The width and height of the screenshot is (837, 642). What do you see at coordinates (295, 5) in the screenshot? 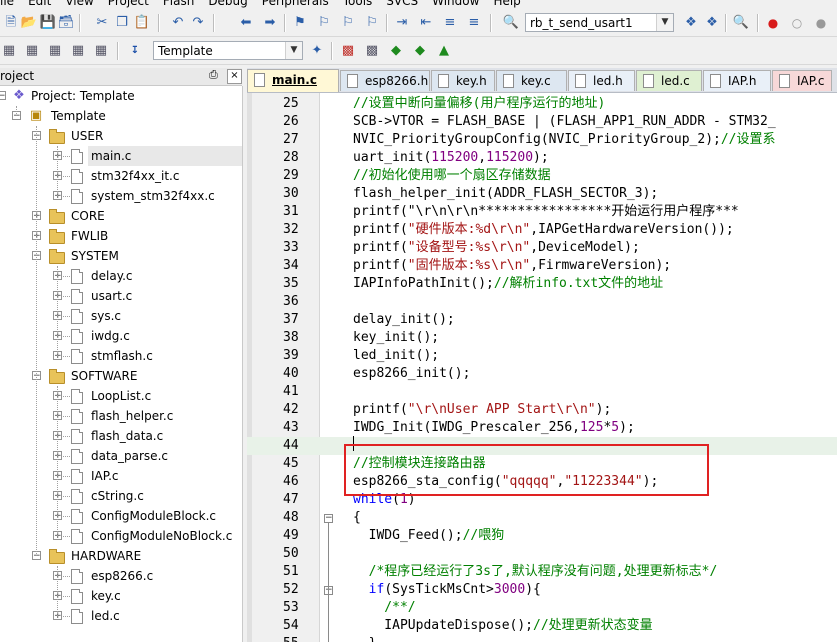
I see `menu-item: Peripherals` at bounding box center [295, 5].